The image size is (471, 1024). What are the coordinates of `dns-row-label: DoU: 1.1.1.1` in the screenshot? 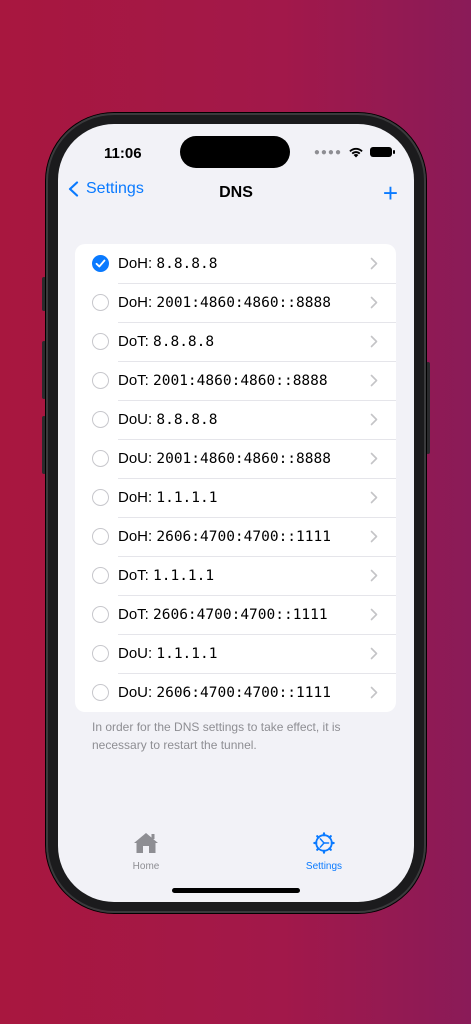 It's located at (167, 653).